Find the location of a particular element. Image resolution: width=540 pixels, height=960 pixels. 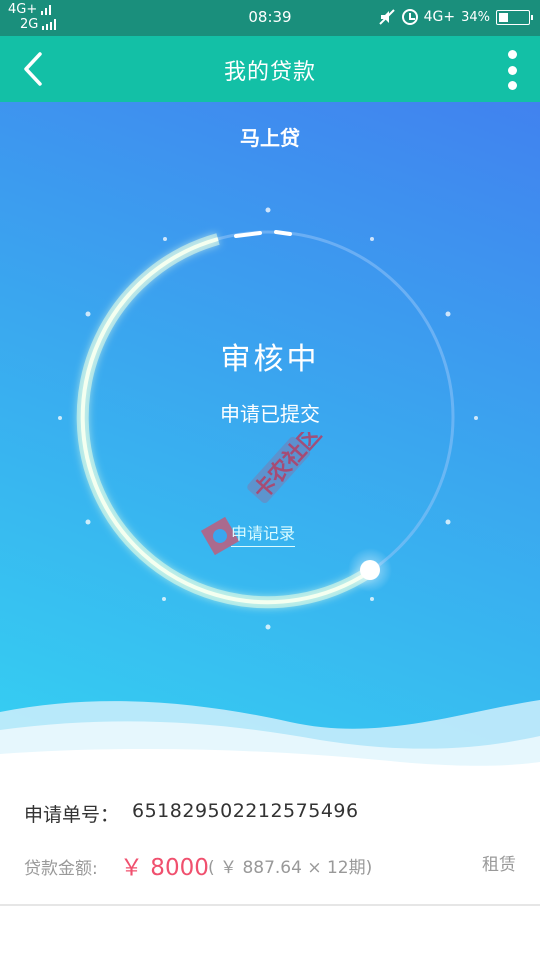

more-vertical-icon is located at coordinates (512, 70).